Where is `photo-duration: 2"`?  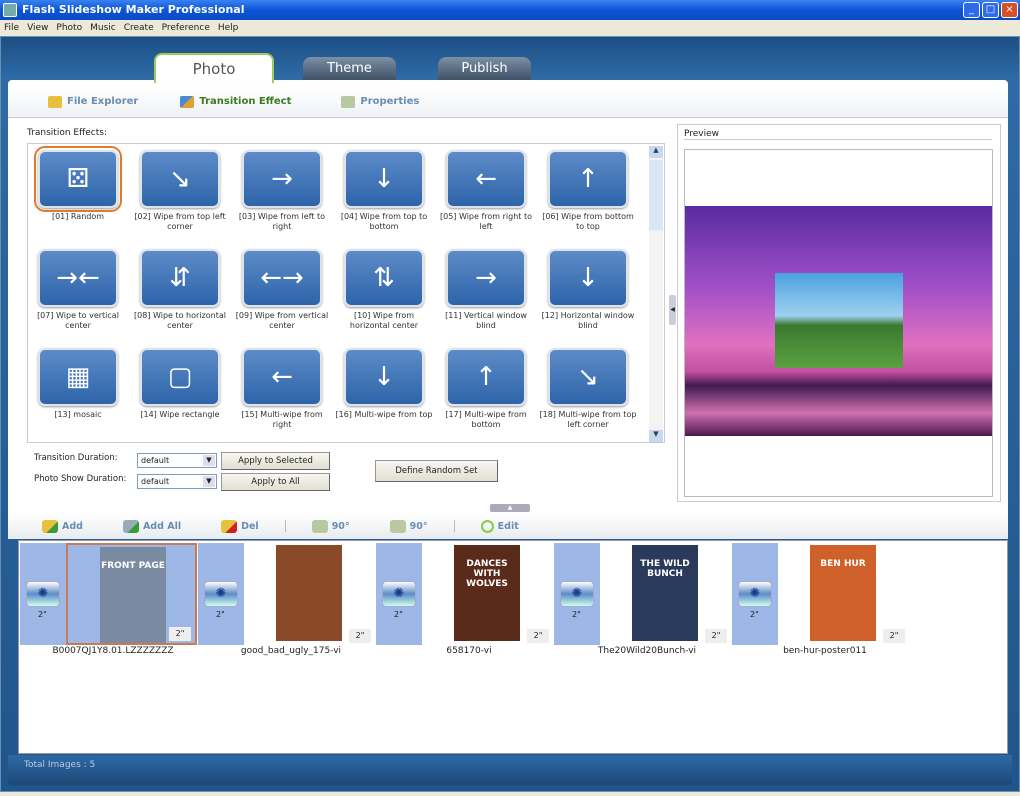 photo-duration: 2" is located at coordinates (360, 636).